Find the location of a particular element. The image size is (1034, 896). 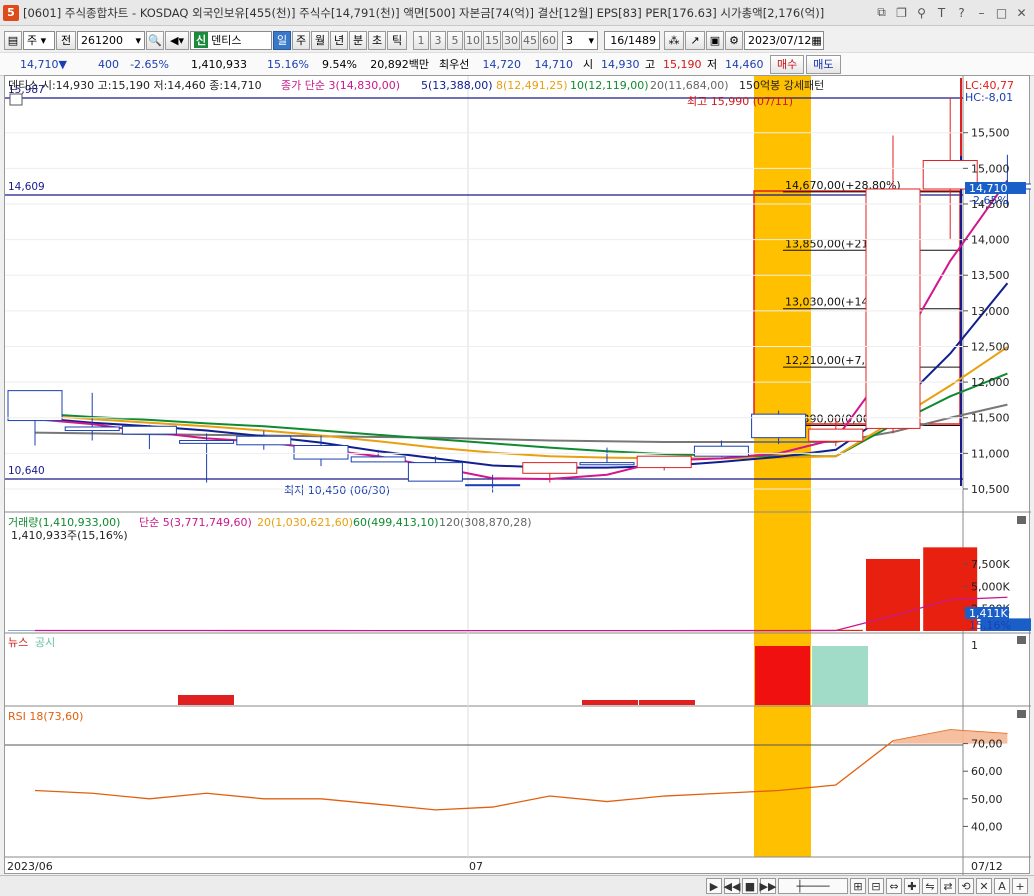

trade-amount: 20,892백만 is located at coordinates (399, 64).